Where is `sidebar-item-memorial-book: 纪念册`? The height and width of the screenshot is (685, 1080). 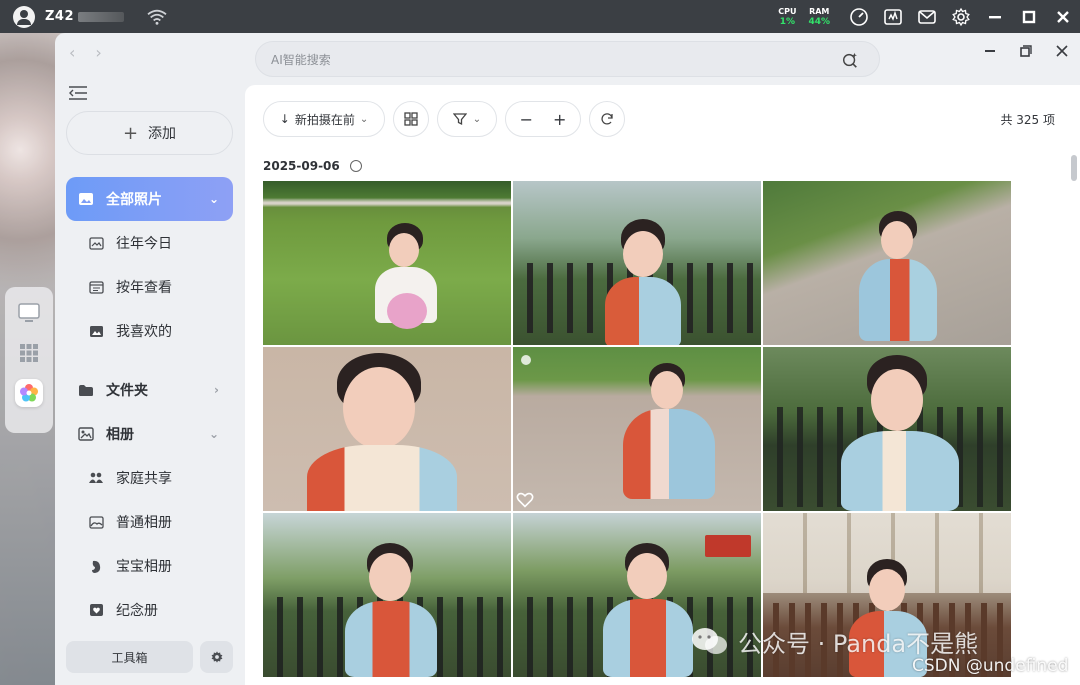
sidebar-item-memorial-book: 纪念册 is located at coordinates (149, 610).